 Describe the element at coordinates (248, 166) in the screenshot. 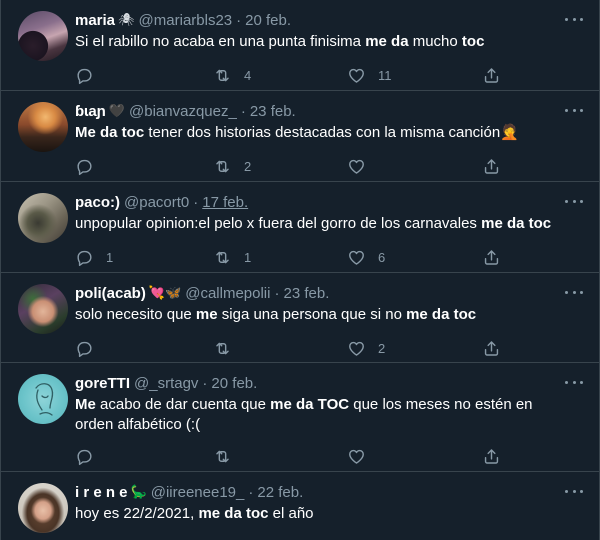

I see `retweet-count: 2` at that location.